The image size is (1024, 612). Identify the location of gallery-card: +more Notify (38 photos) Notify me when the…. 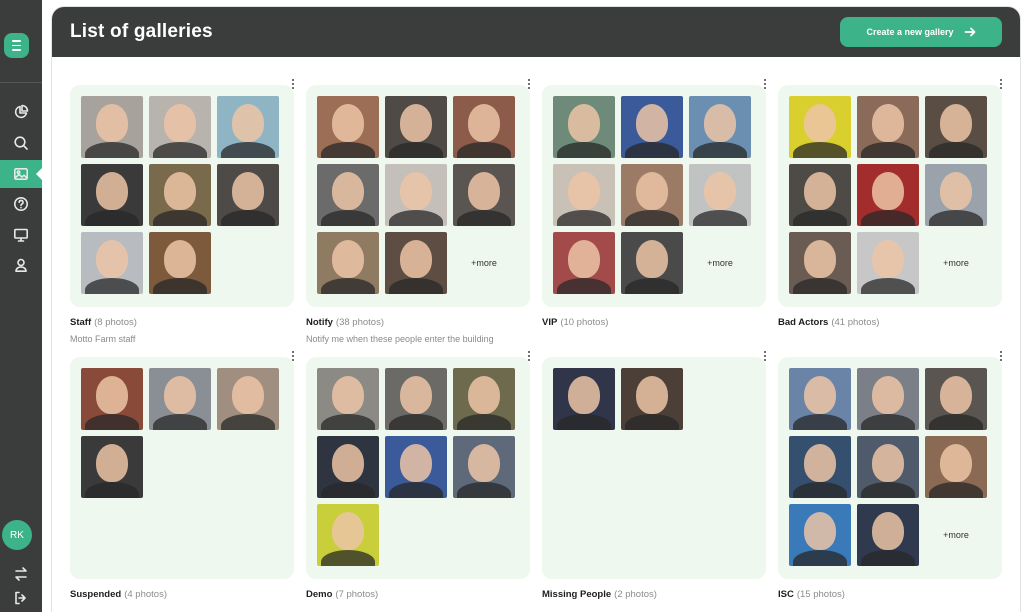
(418, 211).